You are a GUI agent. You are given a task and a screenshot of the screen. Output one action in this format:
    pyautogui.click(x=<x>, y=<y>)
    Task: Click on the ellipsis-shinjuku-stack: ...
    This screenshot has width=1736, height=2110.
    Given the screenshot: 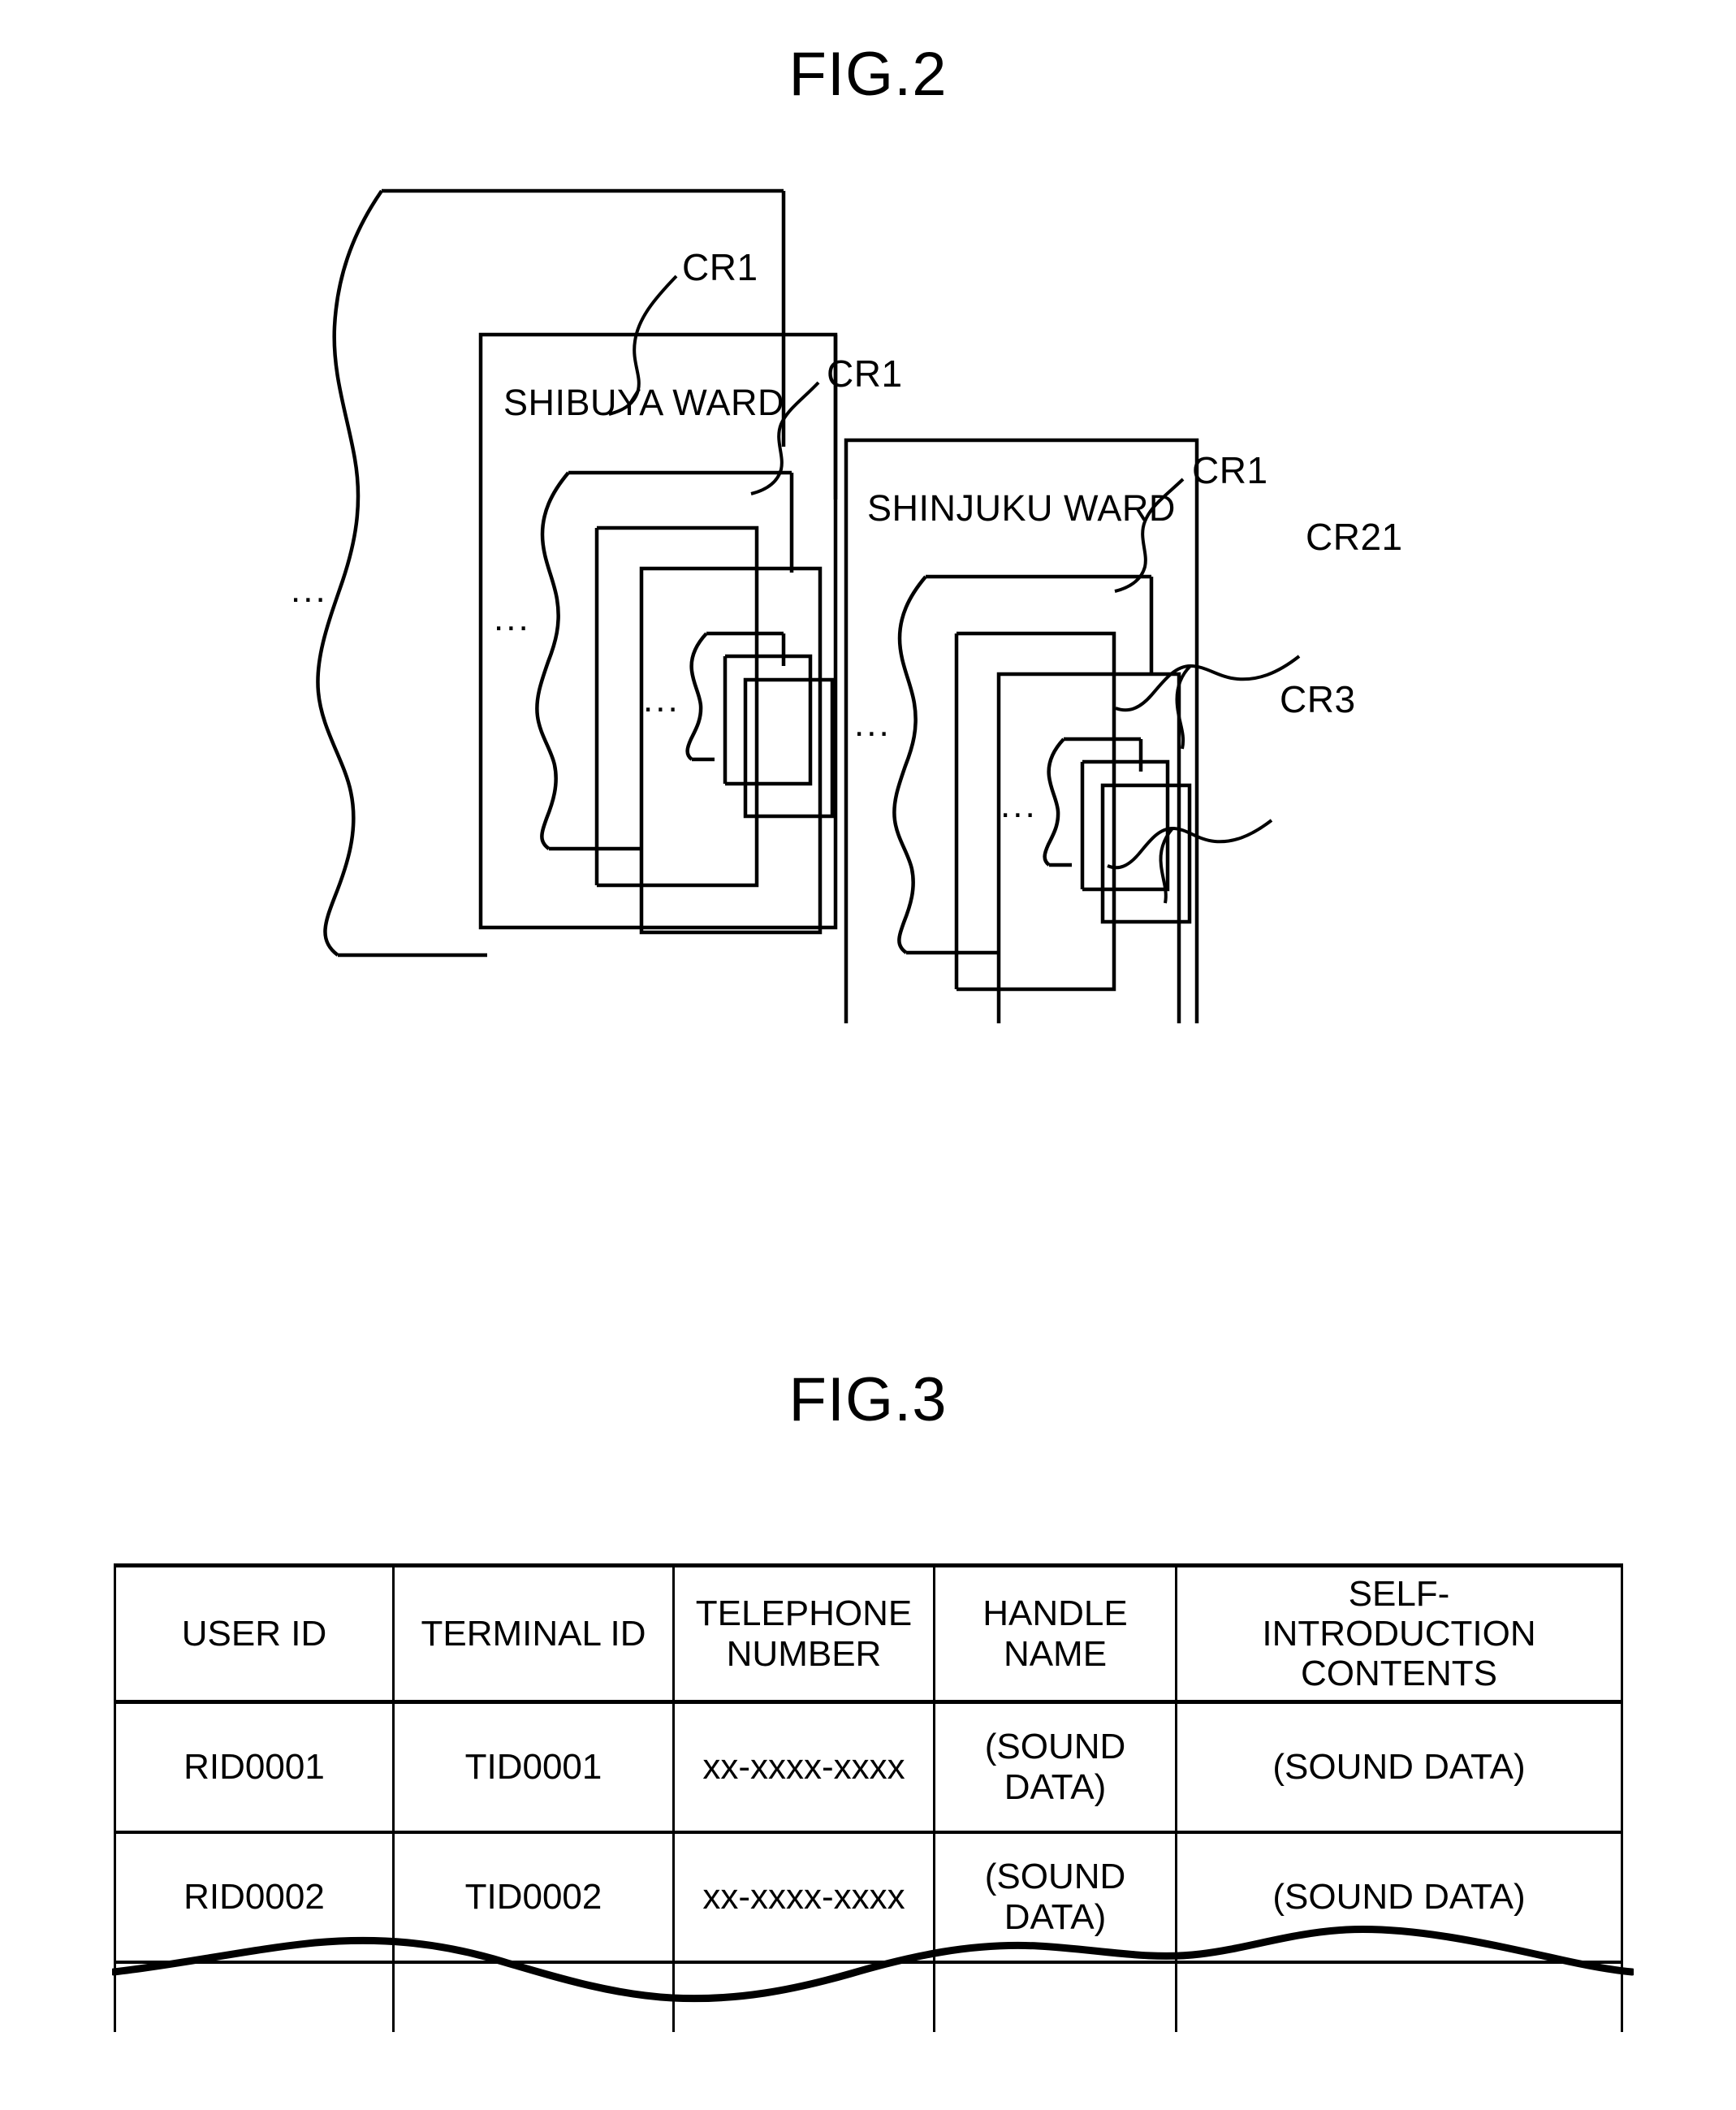 What is the action you would take?
    pyautogui.click(x=873, y=724)
    